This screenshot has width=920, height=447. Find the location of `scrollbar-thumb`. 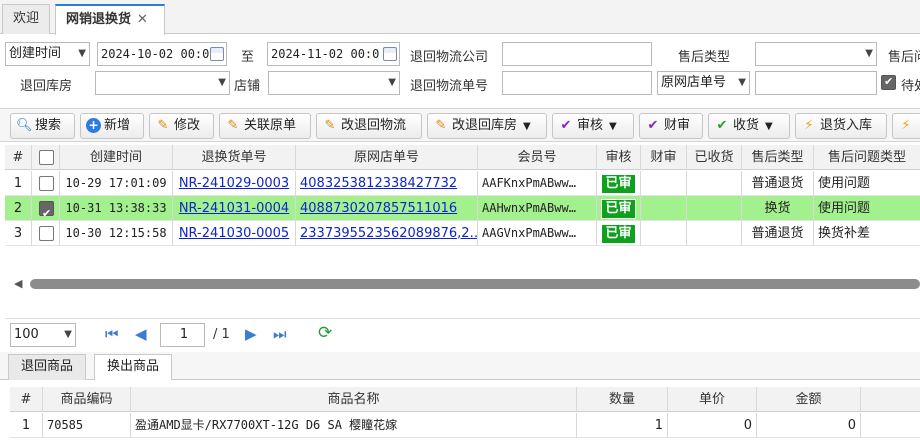

scrollbar-thumb is located at coordinates (475, 284).